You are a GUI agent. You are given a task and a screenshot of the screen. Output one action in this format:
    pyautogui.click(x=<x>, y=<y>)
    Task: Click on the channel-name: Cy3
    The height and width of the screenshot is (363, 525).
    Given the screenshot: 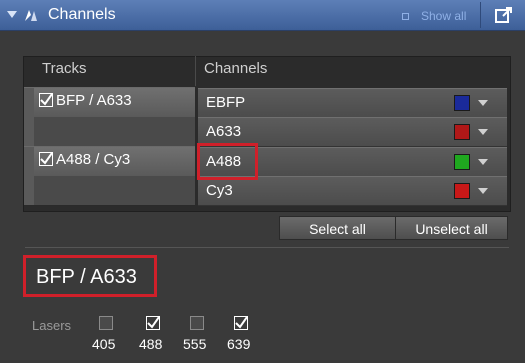 What is the action you would take?
    pyautogui.click(x=219, y=190)
    